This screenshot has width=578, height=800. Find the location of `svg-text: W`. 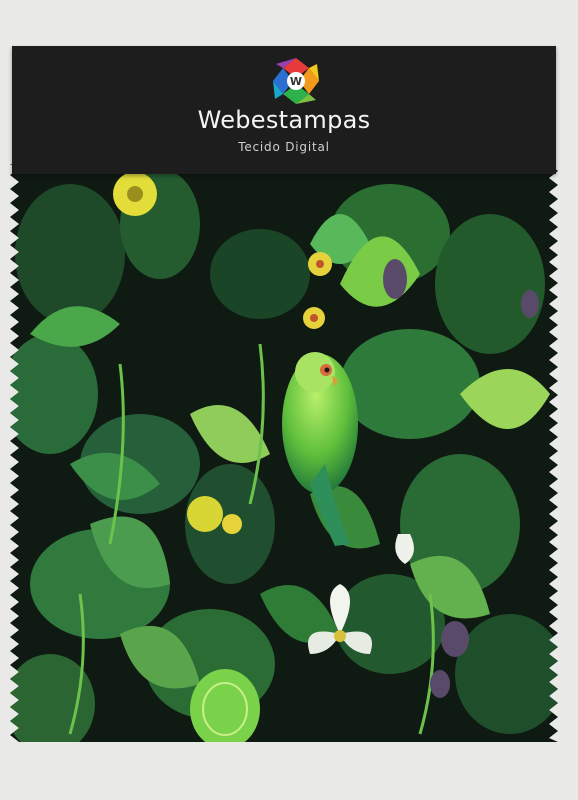

svg-text: W is located at coordinates (296, 81).